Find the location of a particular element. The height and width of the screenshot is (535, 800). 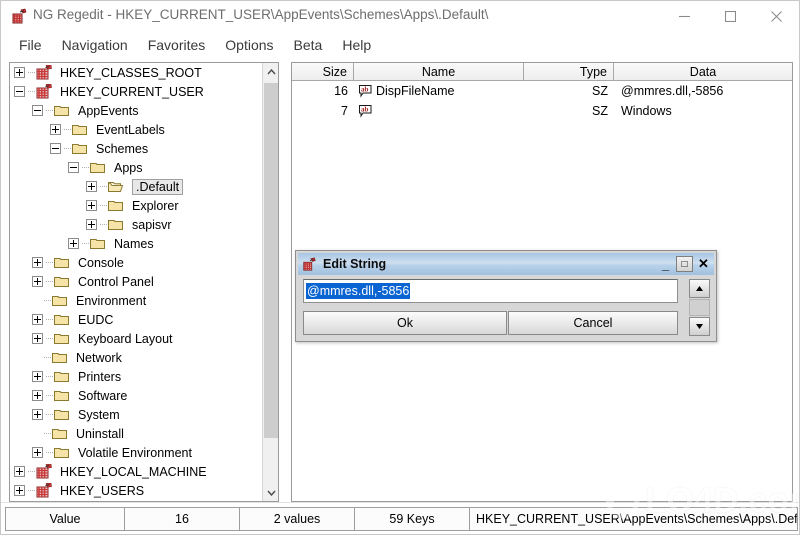

tree-node-explorer: Explorer is located at coordinates (136, 205).